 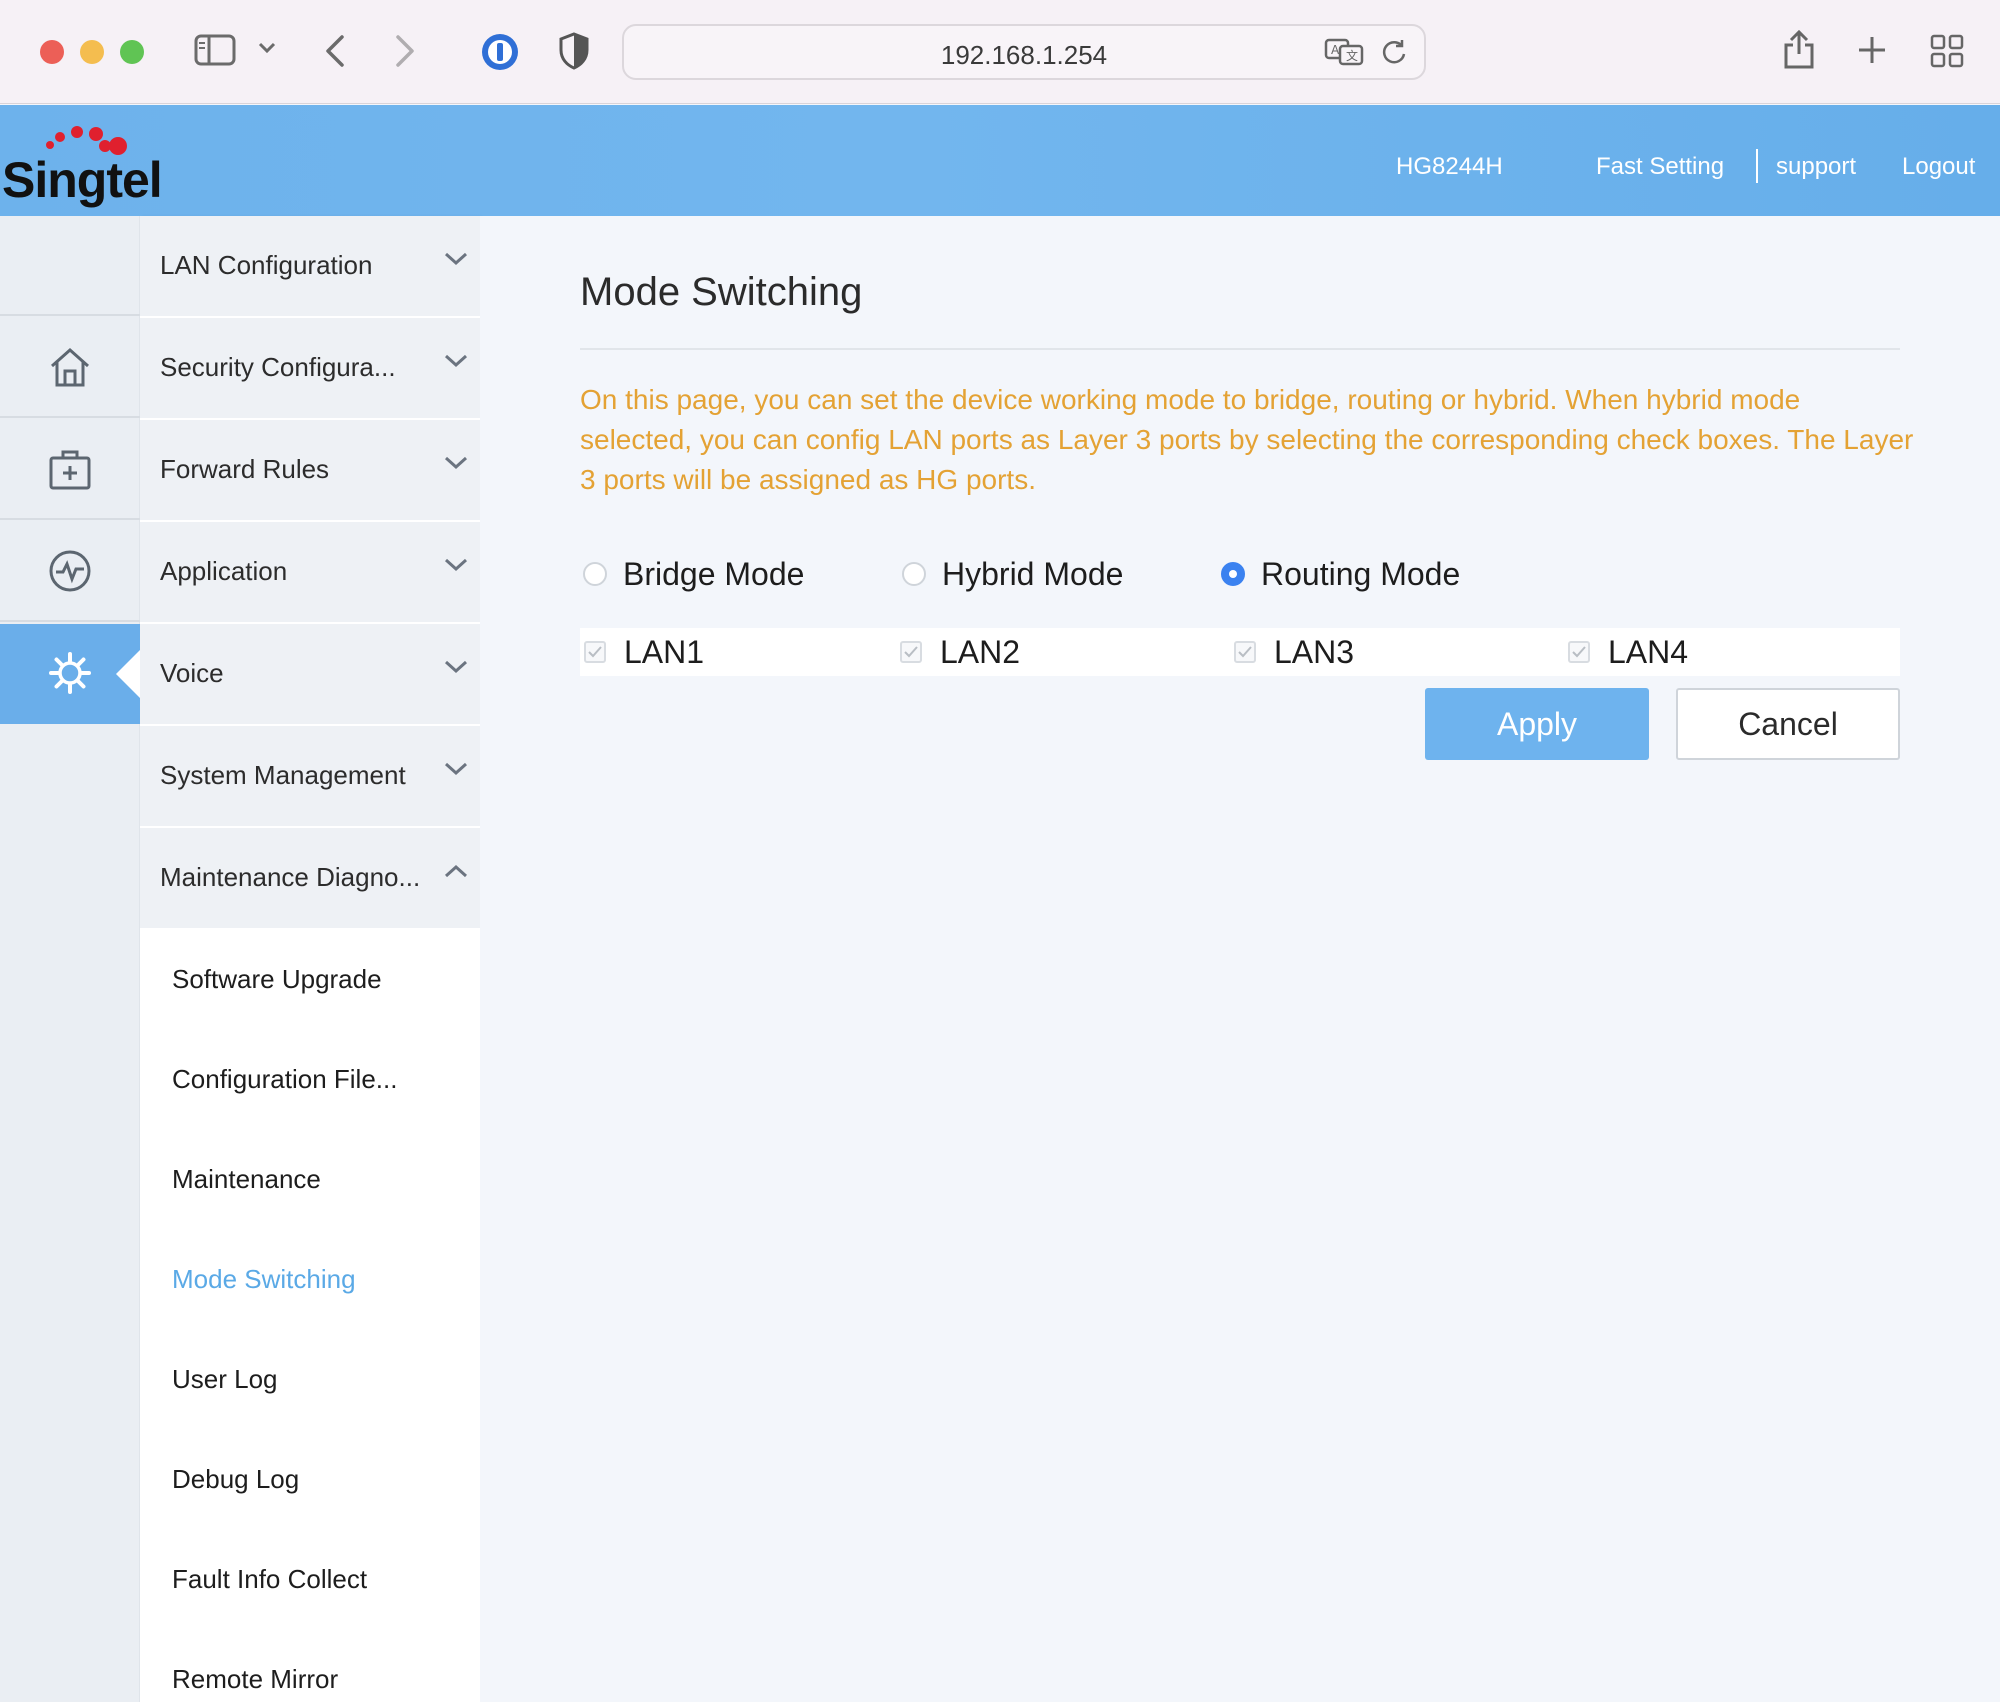 I want to click on icon-rail, so click(x=70, y=959).